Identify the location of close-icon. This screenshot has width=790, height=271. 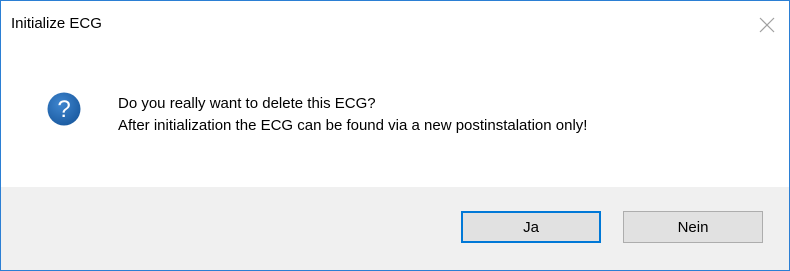
(767, 25).